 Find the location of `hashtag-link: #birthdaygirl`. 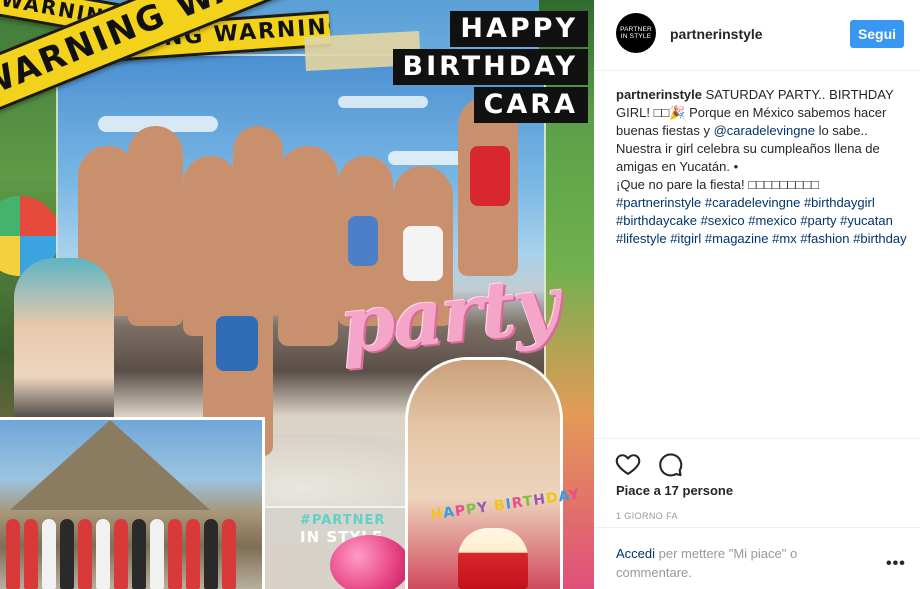

hashtag-link: #birthdaygirl is located at coordinates (839, 202).